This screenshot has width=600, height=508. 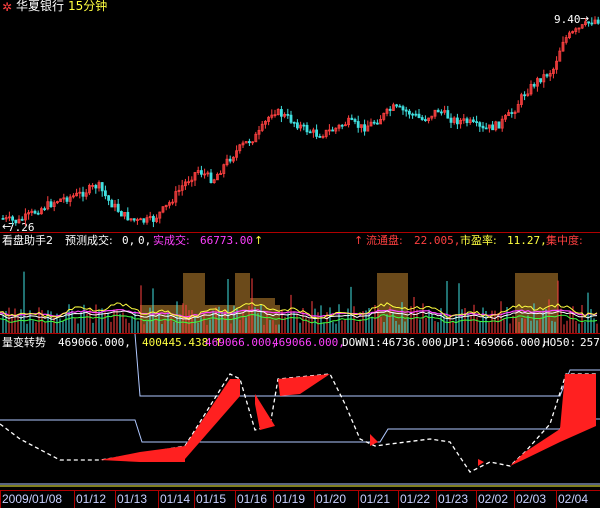 I want to click on date-label: 01/21, so click(x=375, y=499).